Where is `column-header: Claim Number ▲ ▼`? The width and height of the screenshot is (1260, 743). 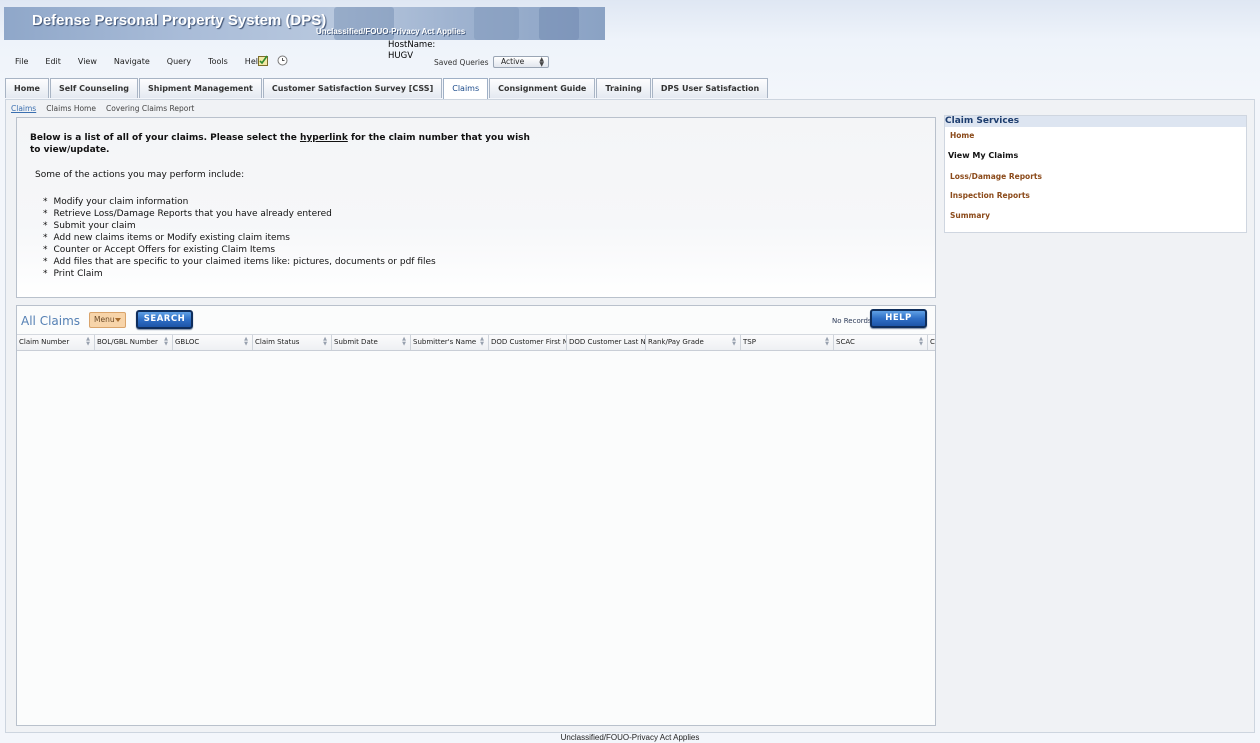
column-header: Claim Number ▲ ▼ is located at coordinates (56, 342).